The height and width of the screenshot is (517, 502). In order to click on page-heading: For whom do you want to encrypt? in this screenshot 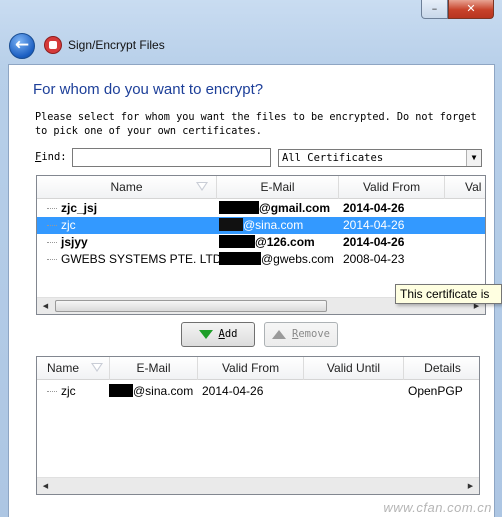, I will do `click(148, 89)`.